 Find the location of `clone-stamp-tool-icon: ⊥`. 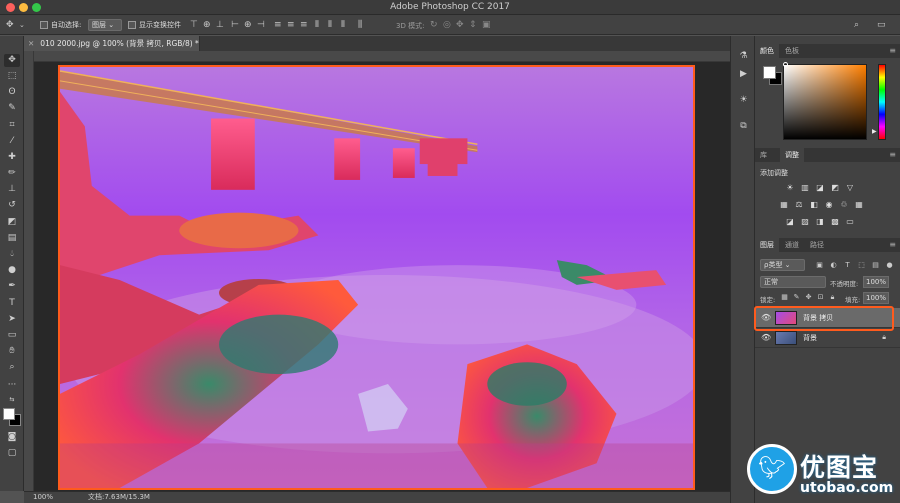

clone-stamp-tool-icon: ⊥ is located at coordinates (12, 189).